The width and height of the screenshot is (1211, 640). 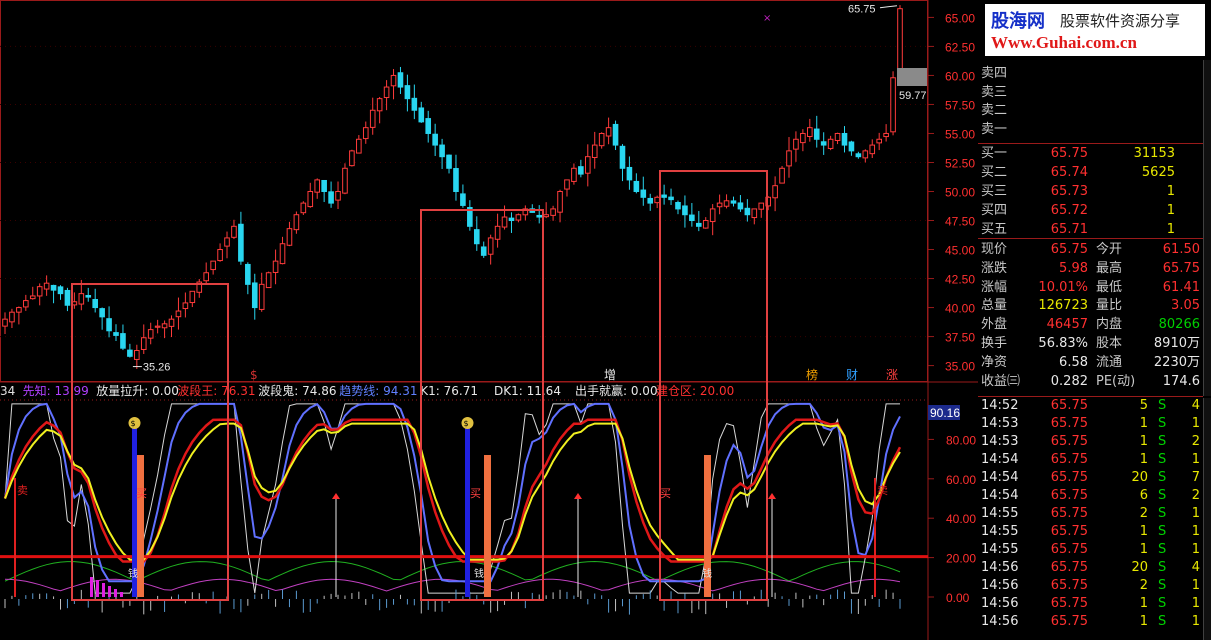 I want to click on order-book-sell-row: 卖三, so click(x=1089, y=93).